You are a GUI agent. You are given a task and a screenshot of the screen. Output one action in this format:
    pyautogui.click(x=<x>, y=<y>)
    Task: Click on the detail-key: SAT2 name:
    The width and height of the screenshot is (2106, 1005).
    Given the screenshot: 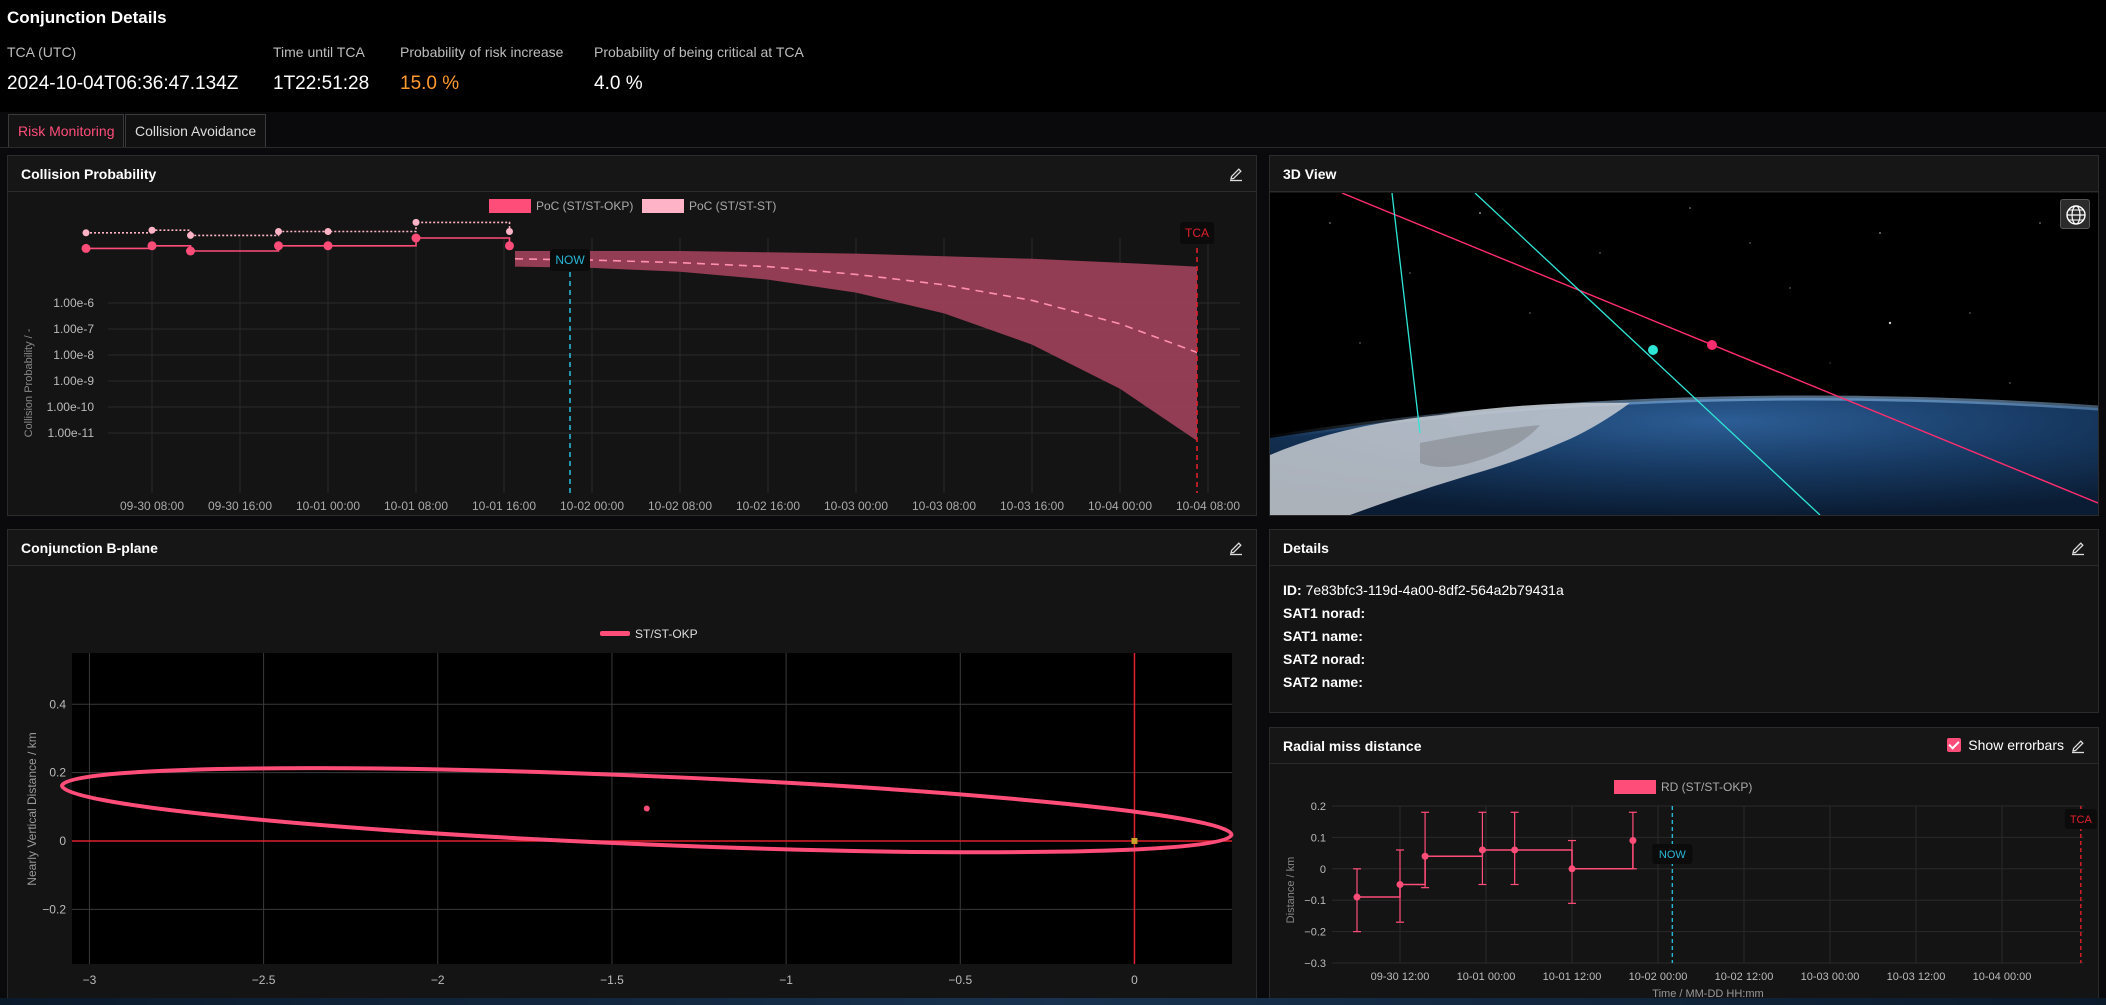 What is the action you would take?
    pyautogui.click(x=1323, y=682)
    